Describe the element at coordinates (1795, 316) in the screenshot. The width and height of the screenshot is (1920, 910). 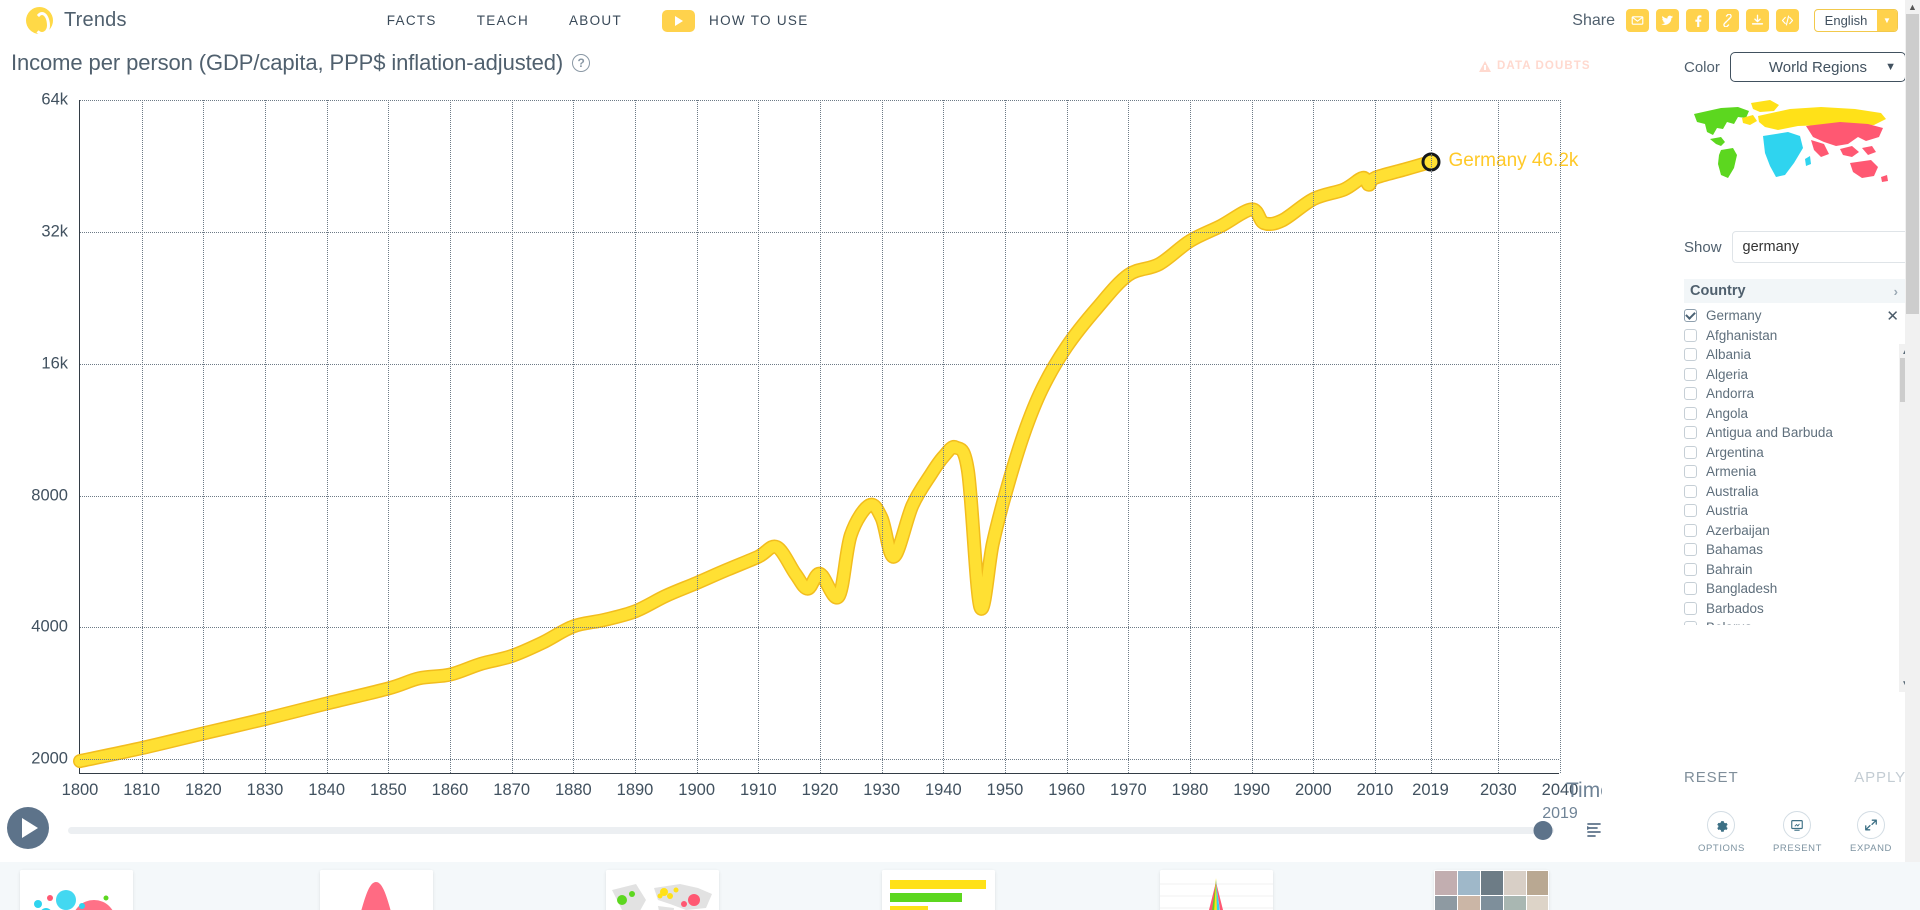
I see `country-list-item: Germany ✕` at that location.